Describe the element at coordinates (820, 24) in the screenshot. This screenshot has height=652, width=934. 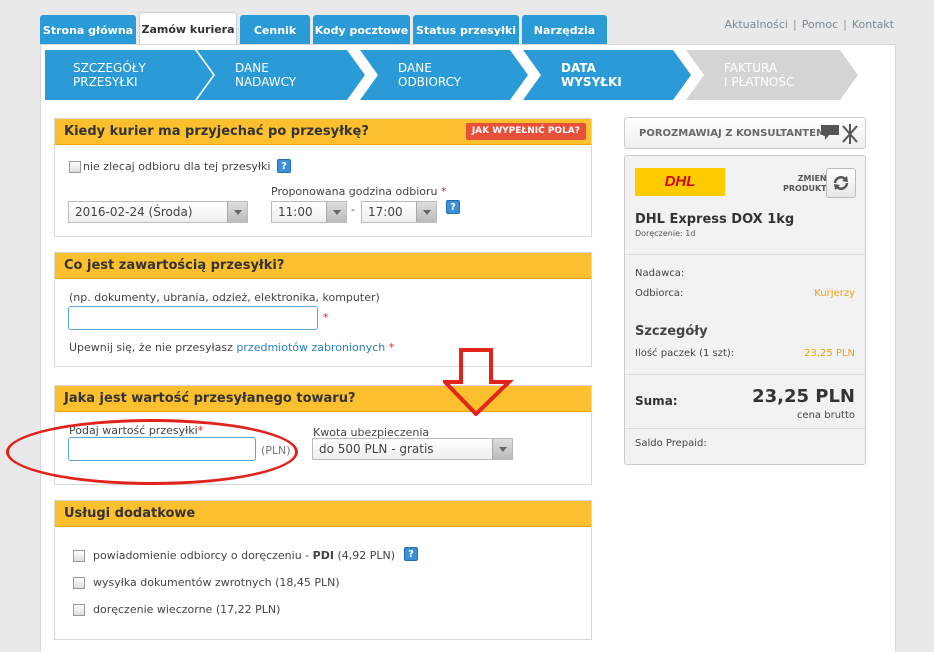
I see `link-help: Pomoc` at that location.